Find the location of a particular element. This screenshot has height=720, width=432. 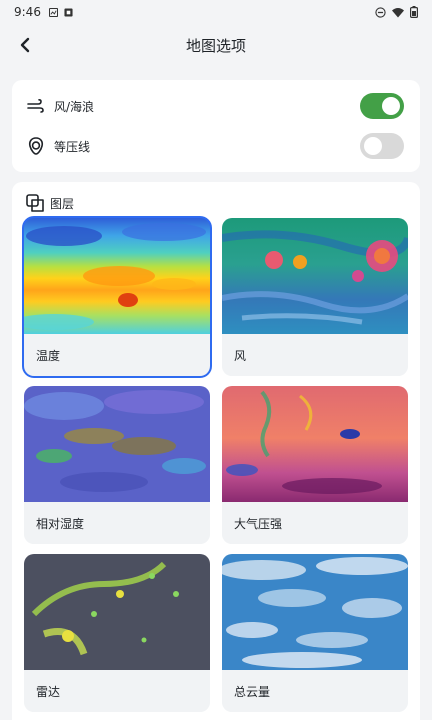

humidity-map-thumbnail is located at coordinates (117, 444).